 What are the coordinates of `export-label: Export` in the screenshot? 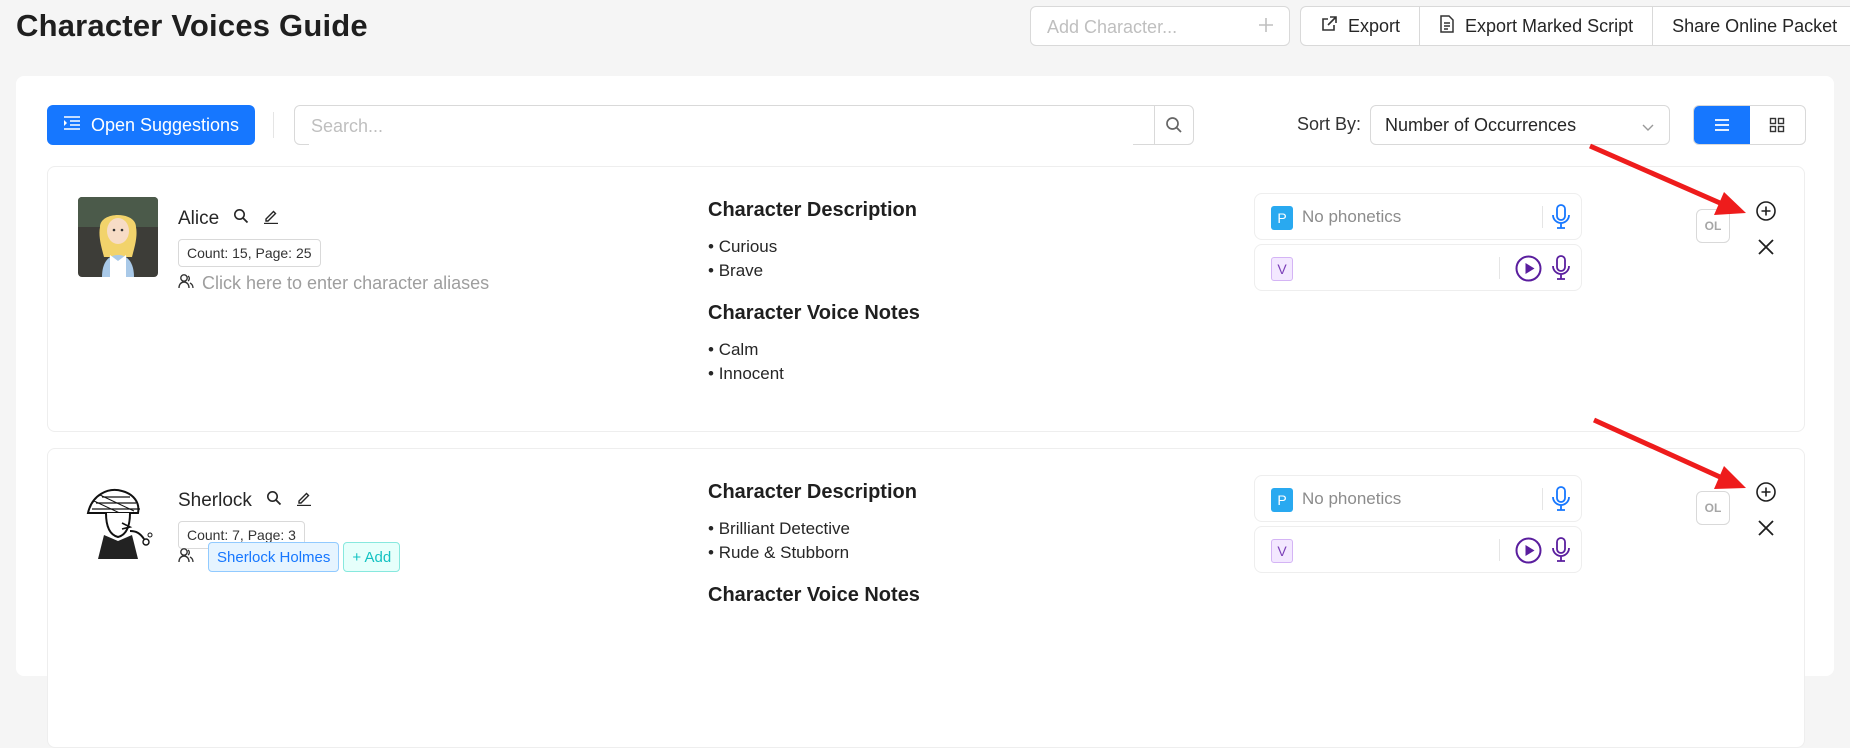 It's located at (1374, 25).